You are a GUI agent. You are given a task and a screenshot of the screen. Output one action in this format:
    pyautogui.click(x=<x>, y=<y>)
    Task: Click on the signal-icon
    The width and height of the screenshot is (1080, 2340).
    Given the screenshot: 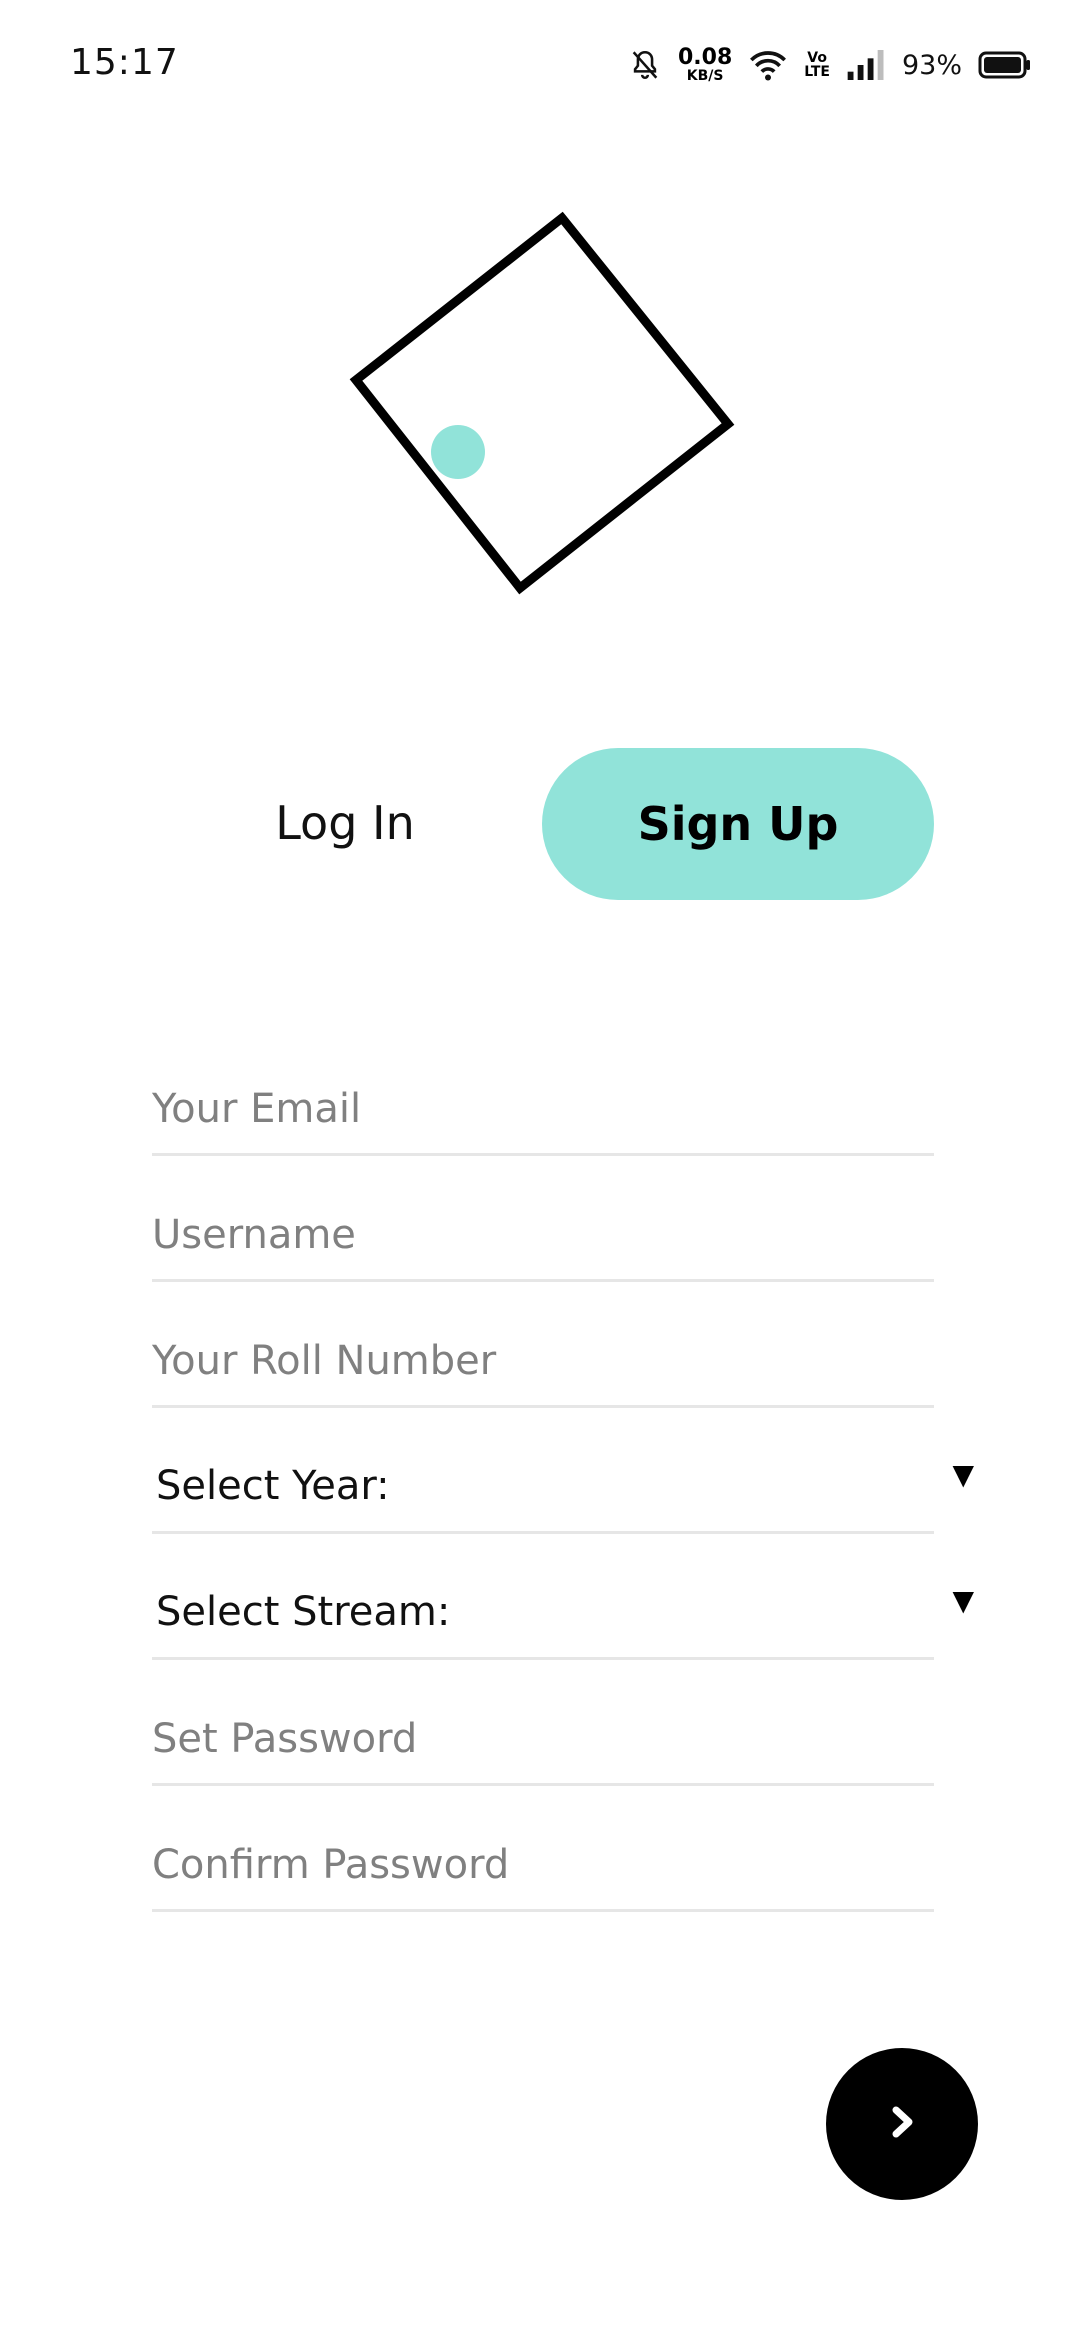 What is the action you would take?
    pyautogui.click(x=866, y=65)
    